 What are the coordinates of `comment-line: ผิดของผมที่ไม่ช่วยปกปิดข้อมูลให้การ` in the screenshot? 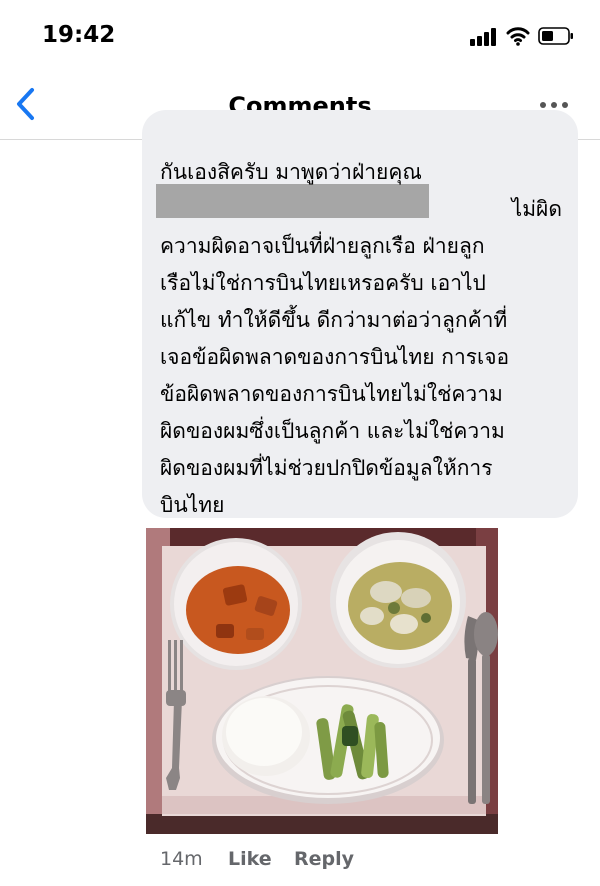 It's located at (326, 468).